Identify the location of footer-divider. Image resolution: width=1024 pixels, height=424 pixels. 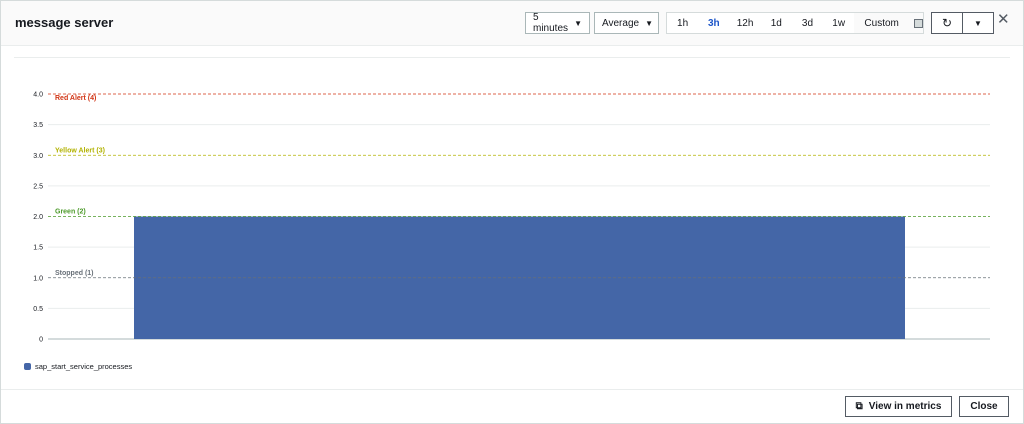
(512, 389).